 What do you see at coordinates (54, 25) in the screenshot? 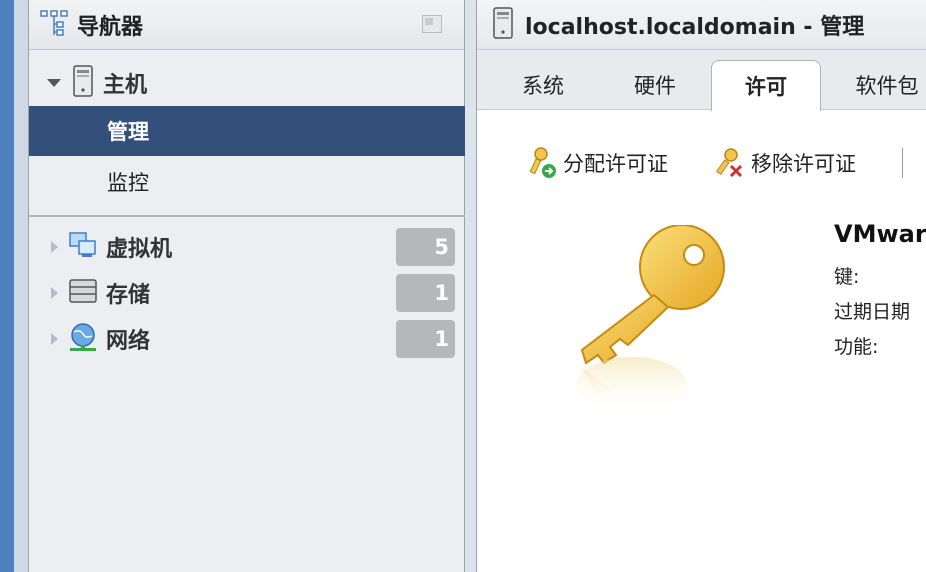
I see `navigator-tree-icon` at bounding box center [54, 25].